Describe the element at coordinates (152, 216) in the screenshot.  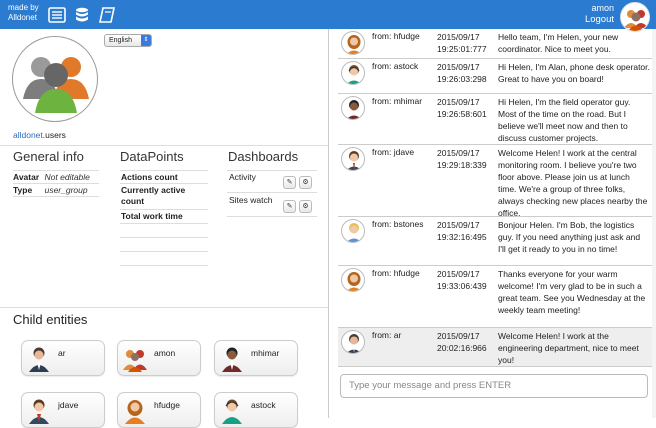
I see `datapoint-work-time: Total work time` at that location.